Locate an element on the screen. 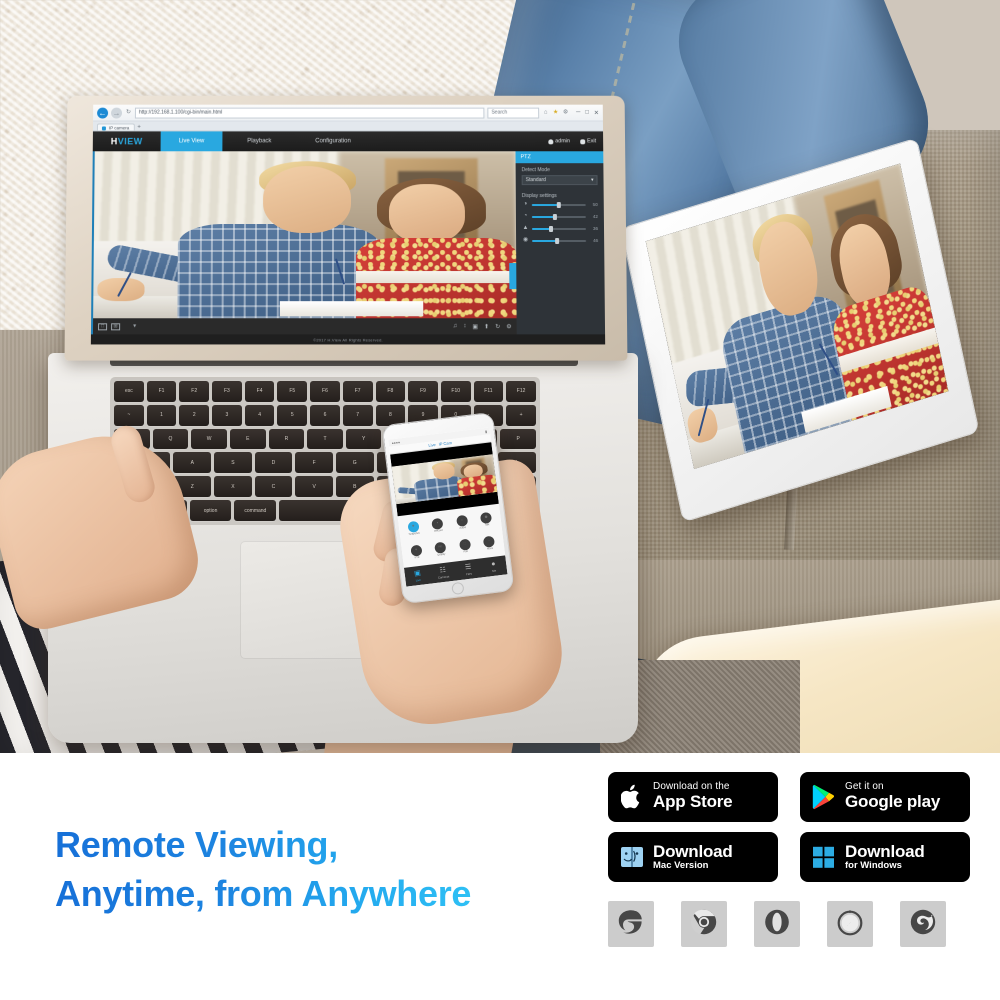  windows-download-button: Download for Windows is located at coordinates (885, 857).